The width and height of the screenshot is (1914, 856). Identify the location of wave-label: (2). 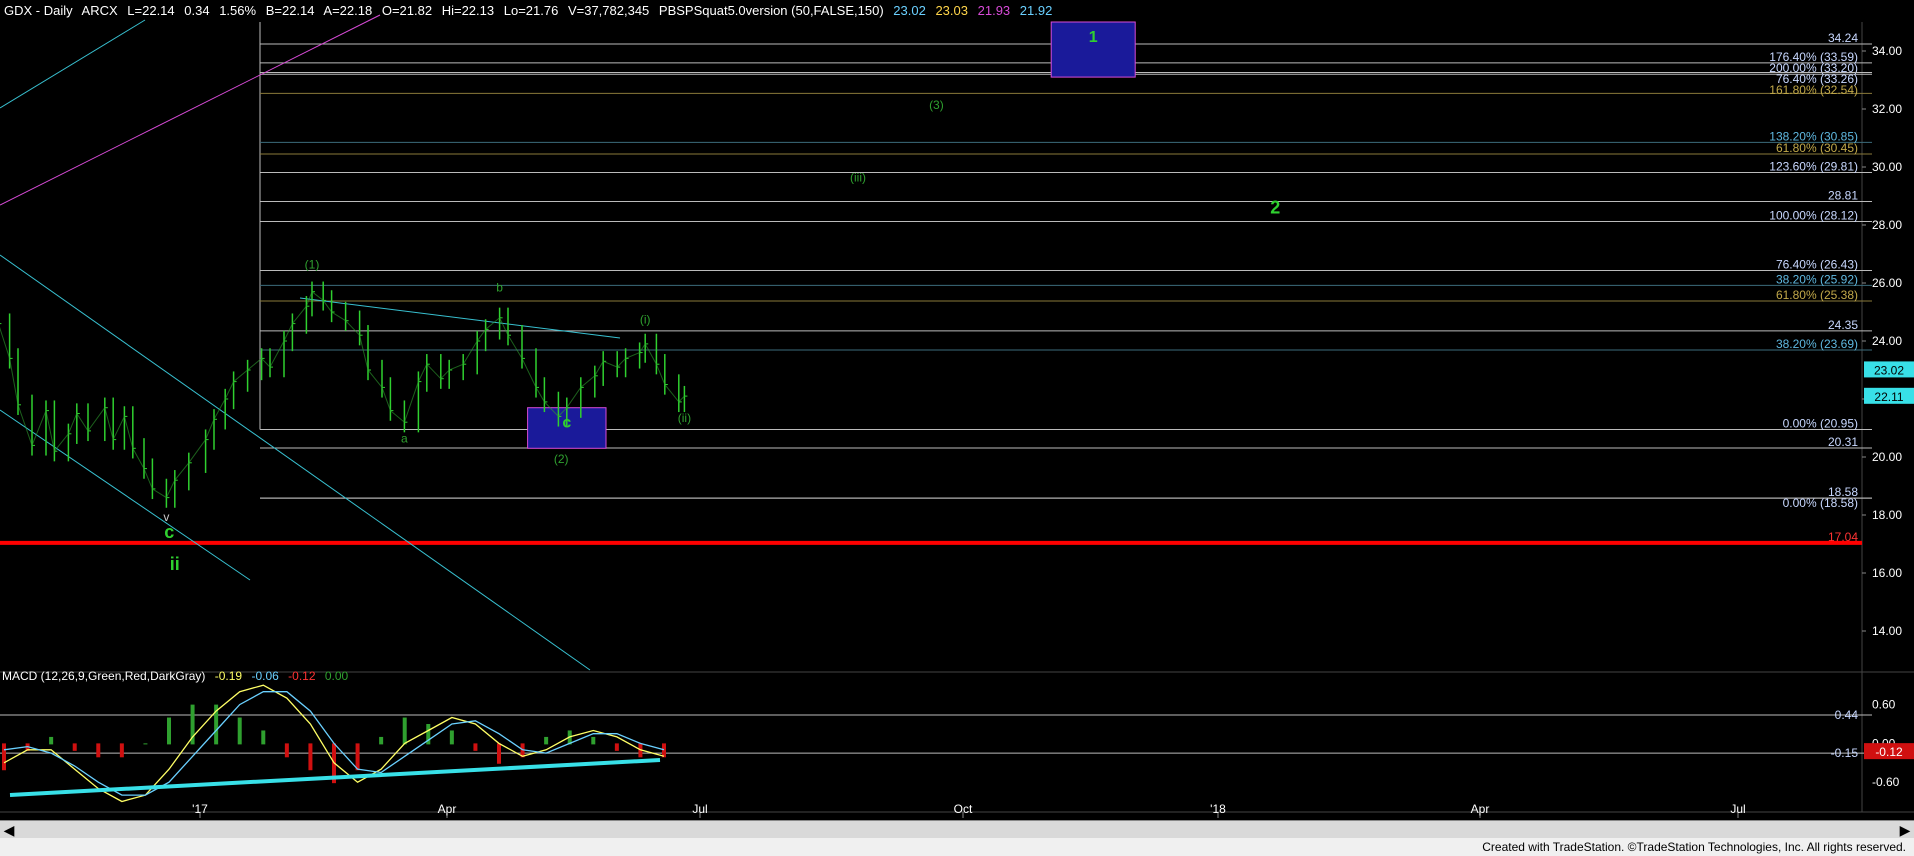
(561, 459).